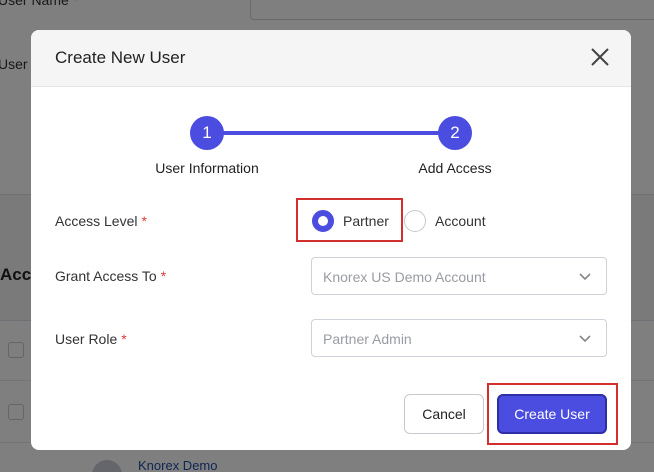  Describe the element at coordinates (96, 221) in the screenshot. I see `access-level-label-text: Access Level` at that location.